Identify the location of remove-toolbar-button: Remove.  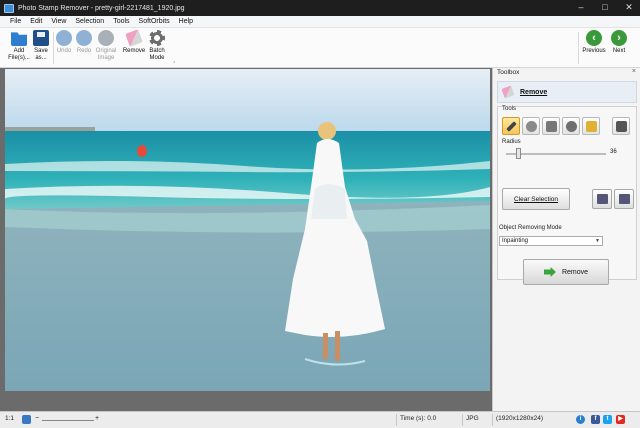
(134, 42).